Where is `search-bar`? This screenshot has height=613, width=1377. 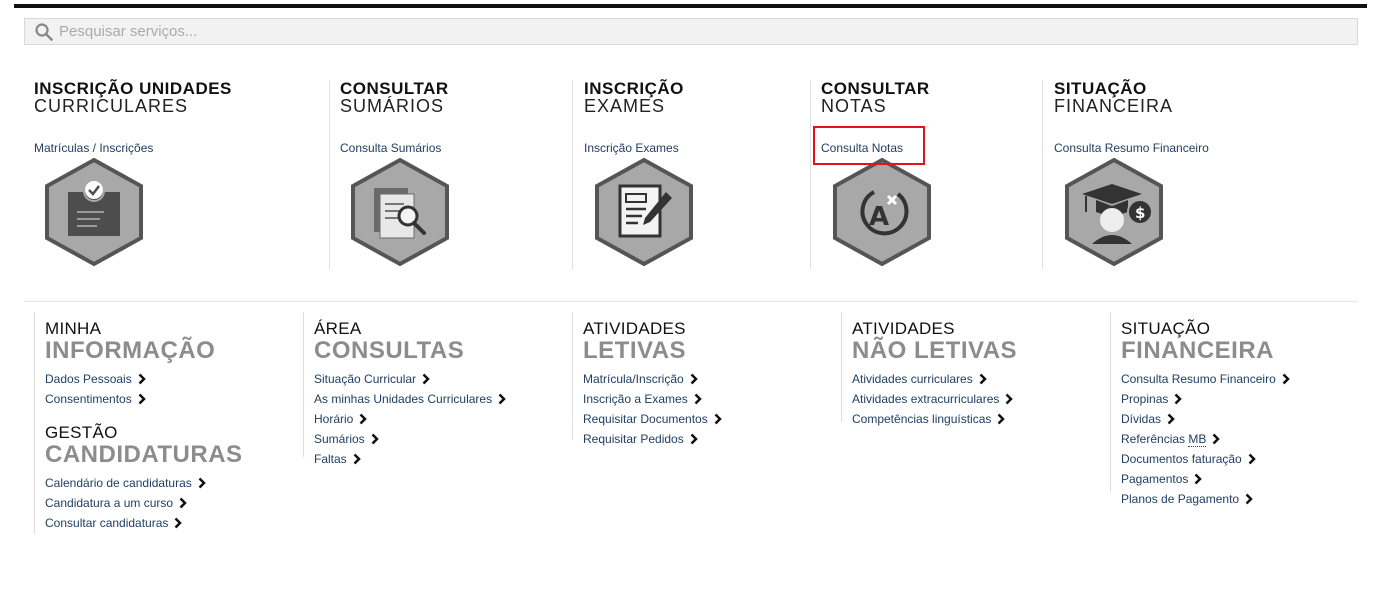
search-bar is located at coordinates (691, 31).